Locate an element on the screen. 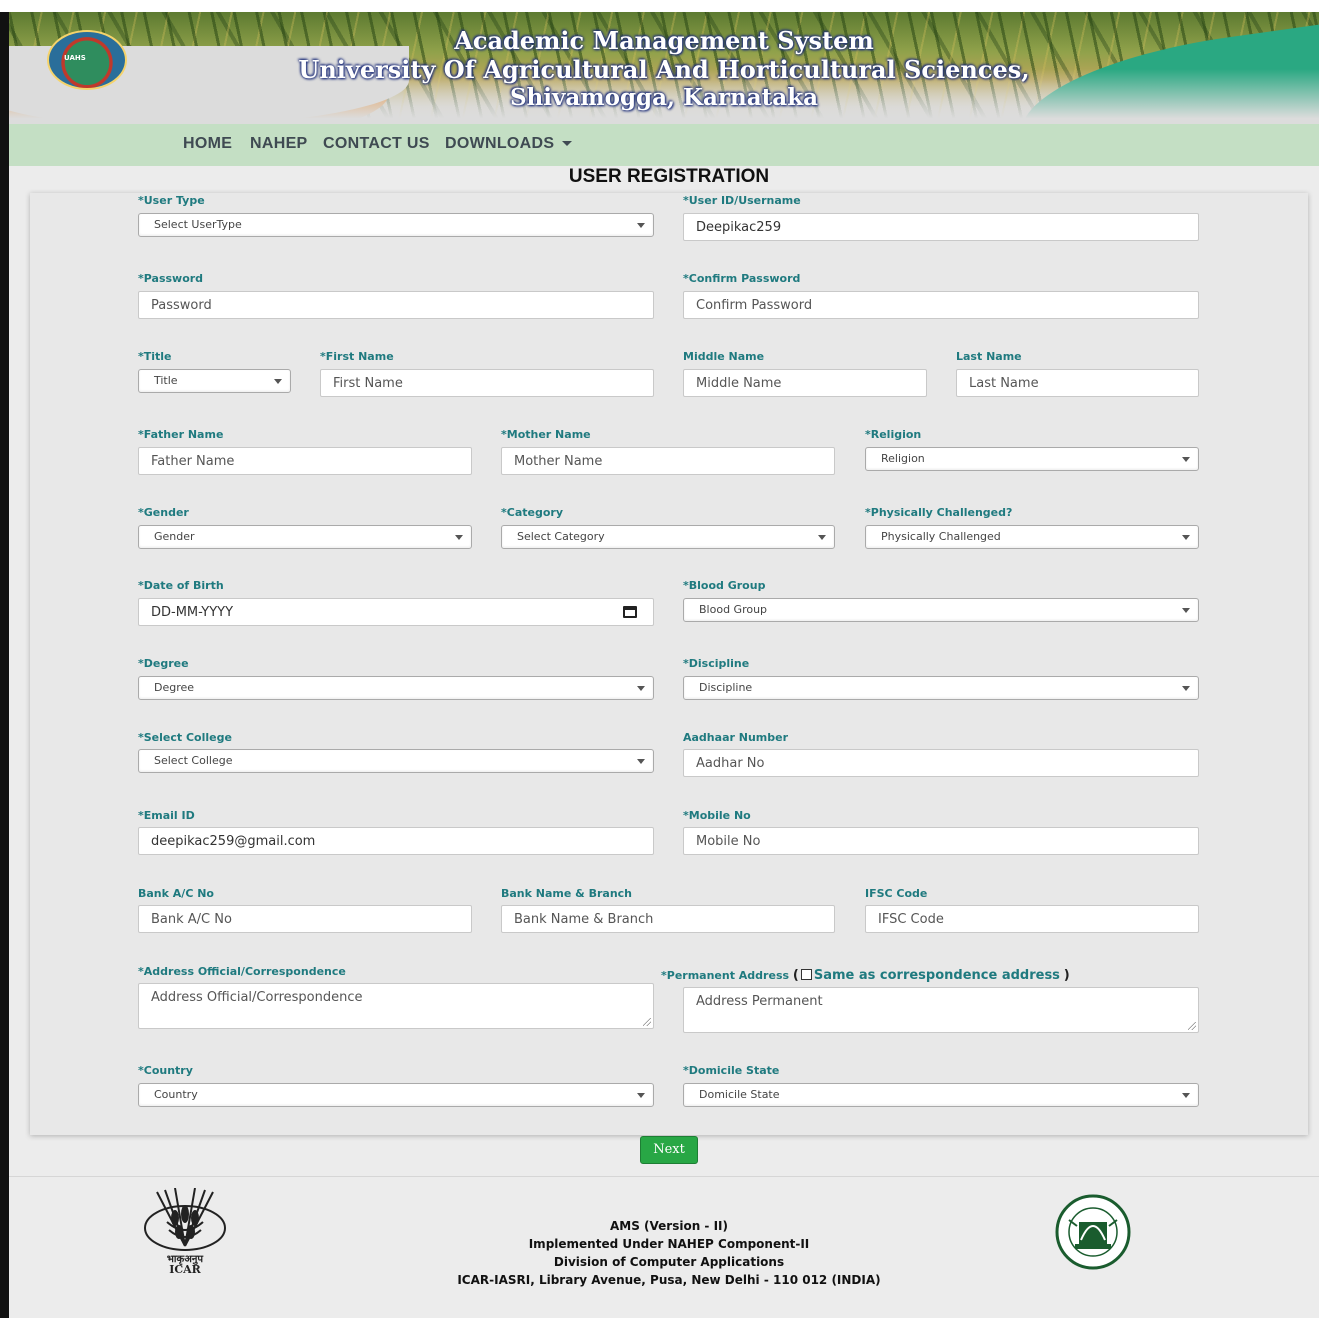 The width and height of the screenshot is (1319, 1318). dob-label: *Date of Birth is located at coordinates (181, 585).